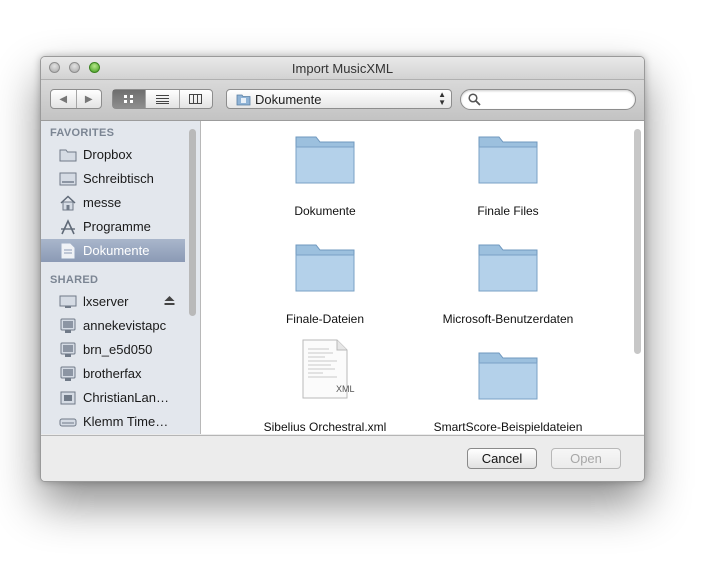 The height and width of the screenshot is (570, 725). I want to click on toolbar: ◀ ▶ Dokumente ▲ ▼, so click(342, 100).